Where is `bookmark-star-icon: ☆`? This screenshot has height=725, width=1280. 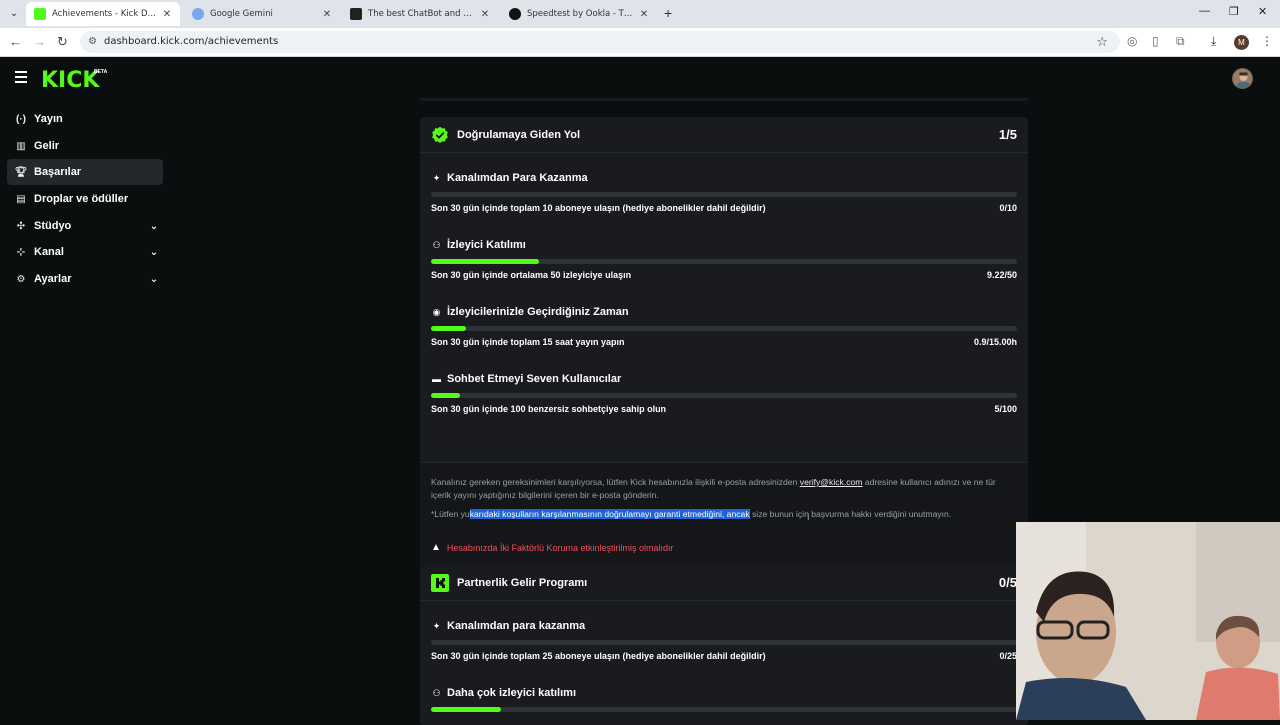
bookmark-star-icon: ☆ is located at coordinates (1102, 42).